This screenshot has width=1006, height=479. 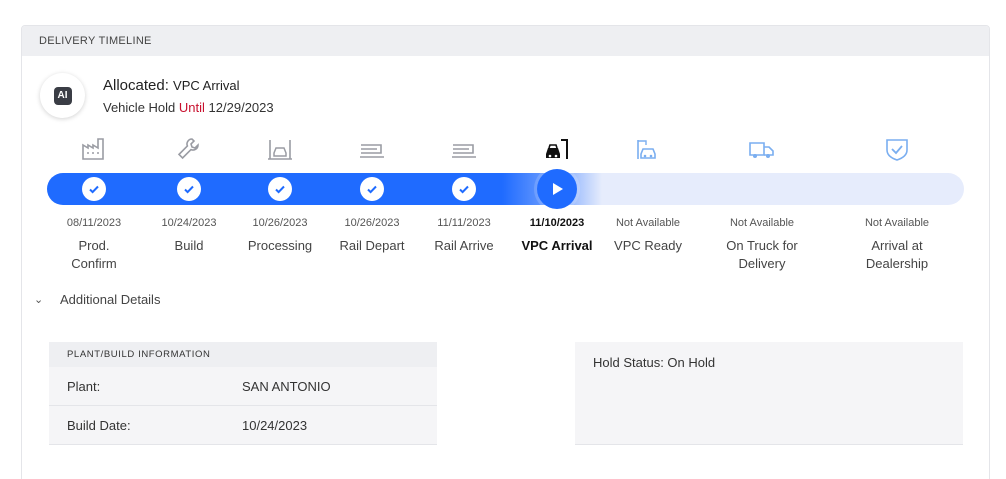 What do you see at coordinates (94, 223) in the screenshot?
I see `step-date: 08/11/2023` at bounding box center [94, 223].